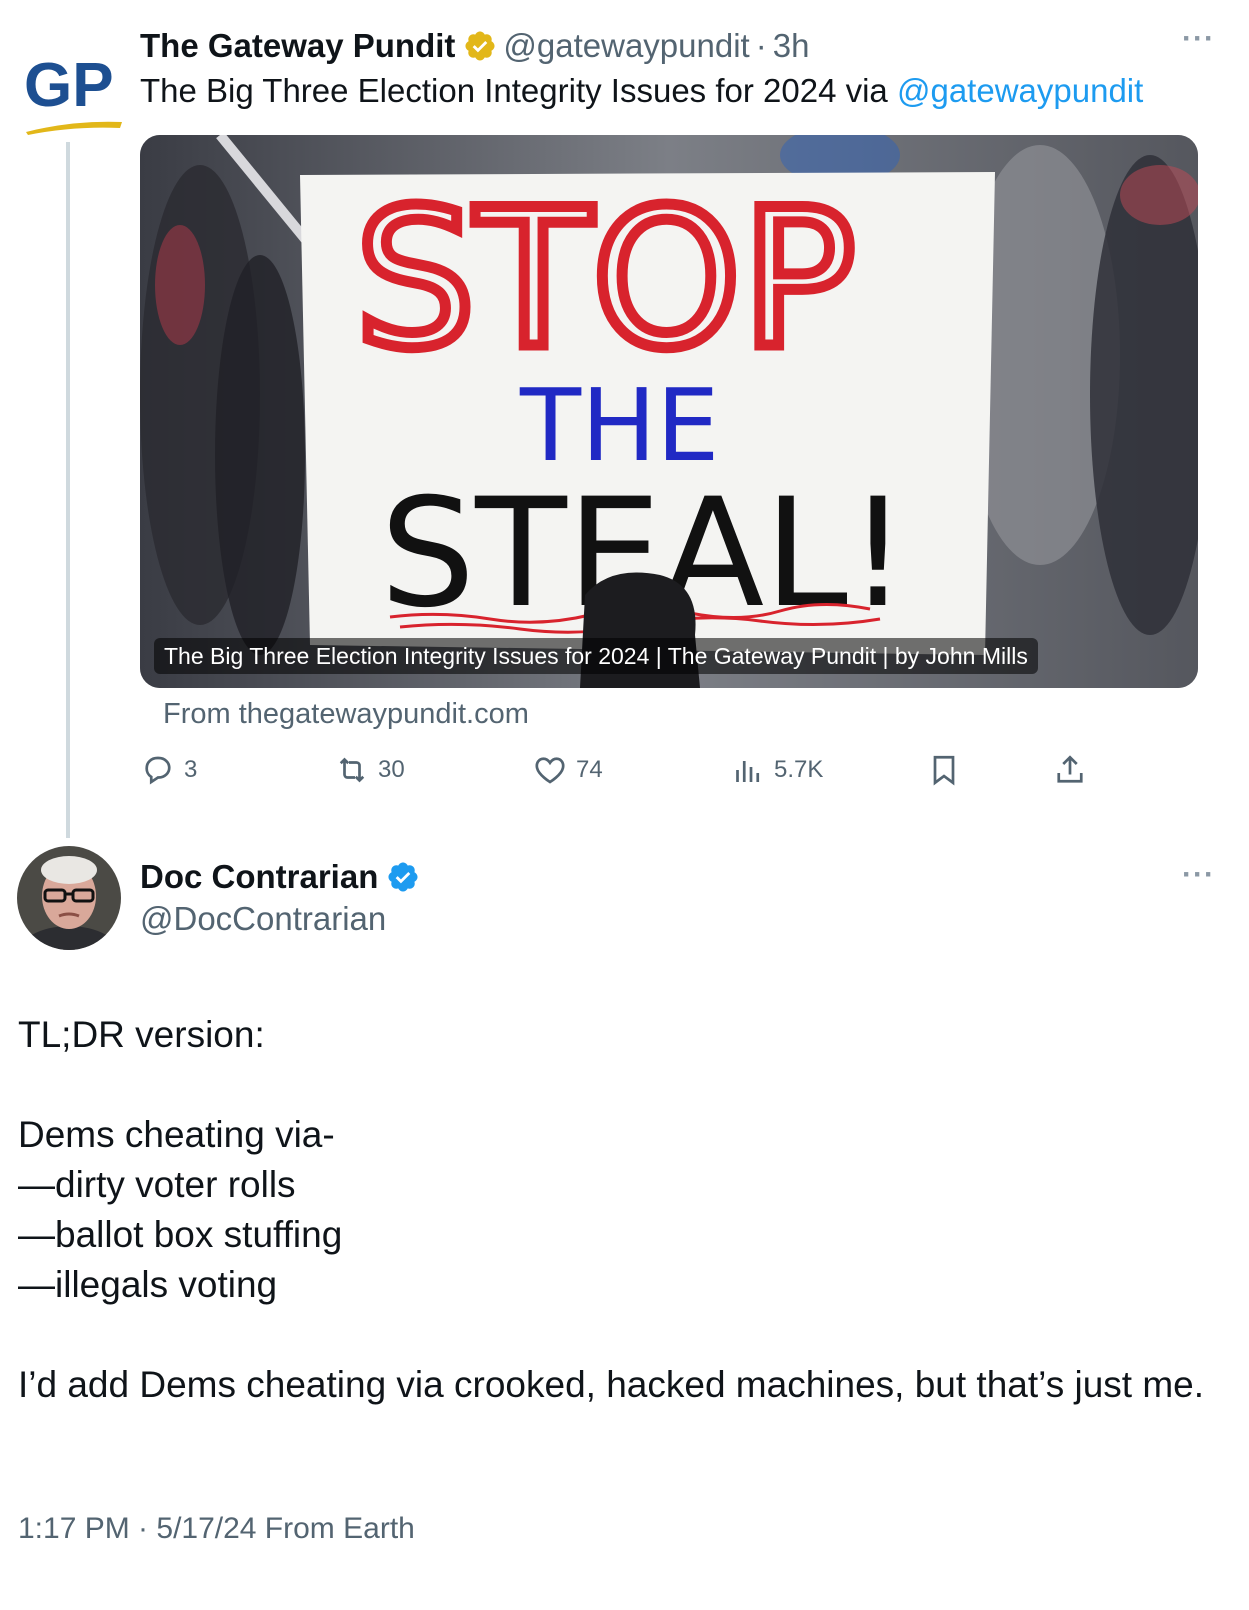  Describe the element at coordinates (791, 46) in the screenshot. I see `tweet-timestamp: 3h` at that location.